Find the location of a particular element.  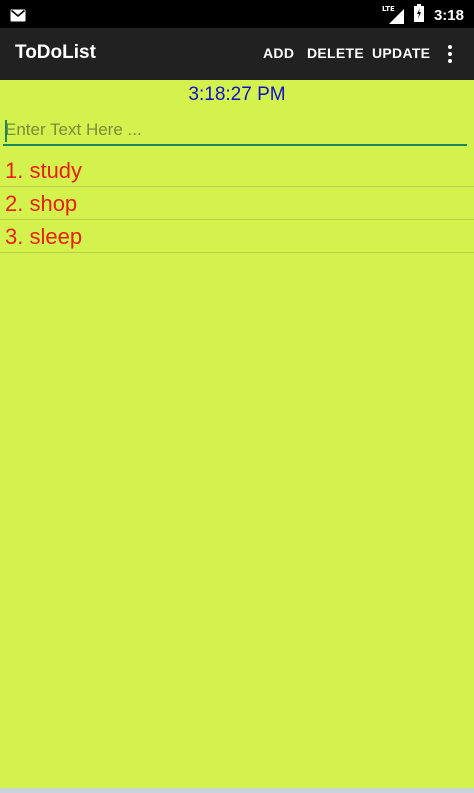

list-item: 2. shop is located at coordinates (237, 203).